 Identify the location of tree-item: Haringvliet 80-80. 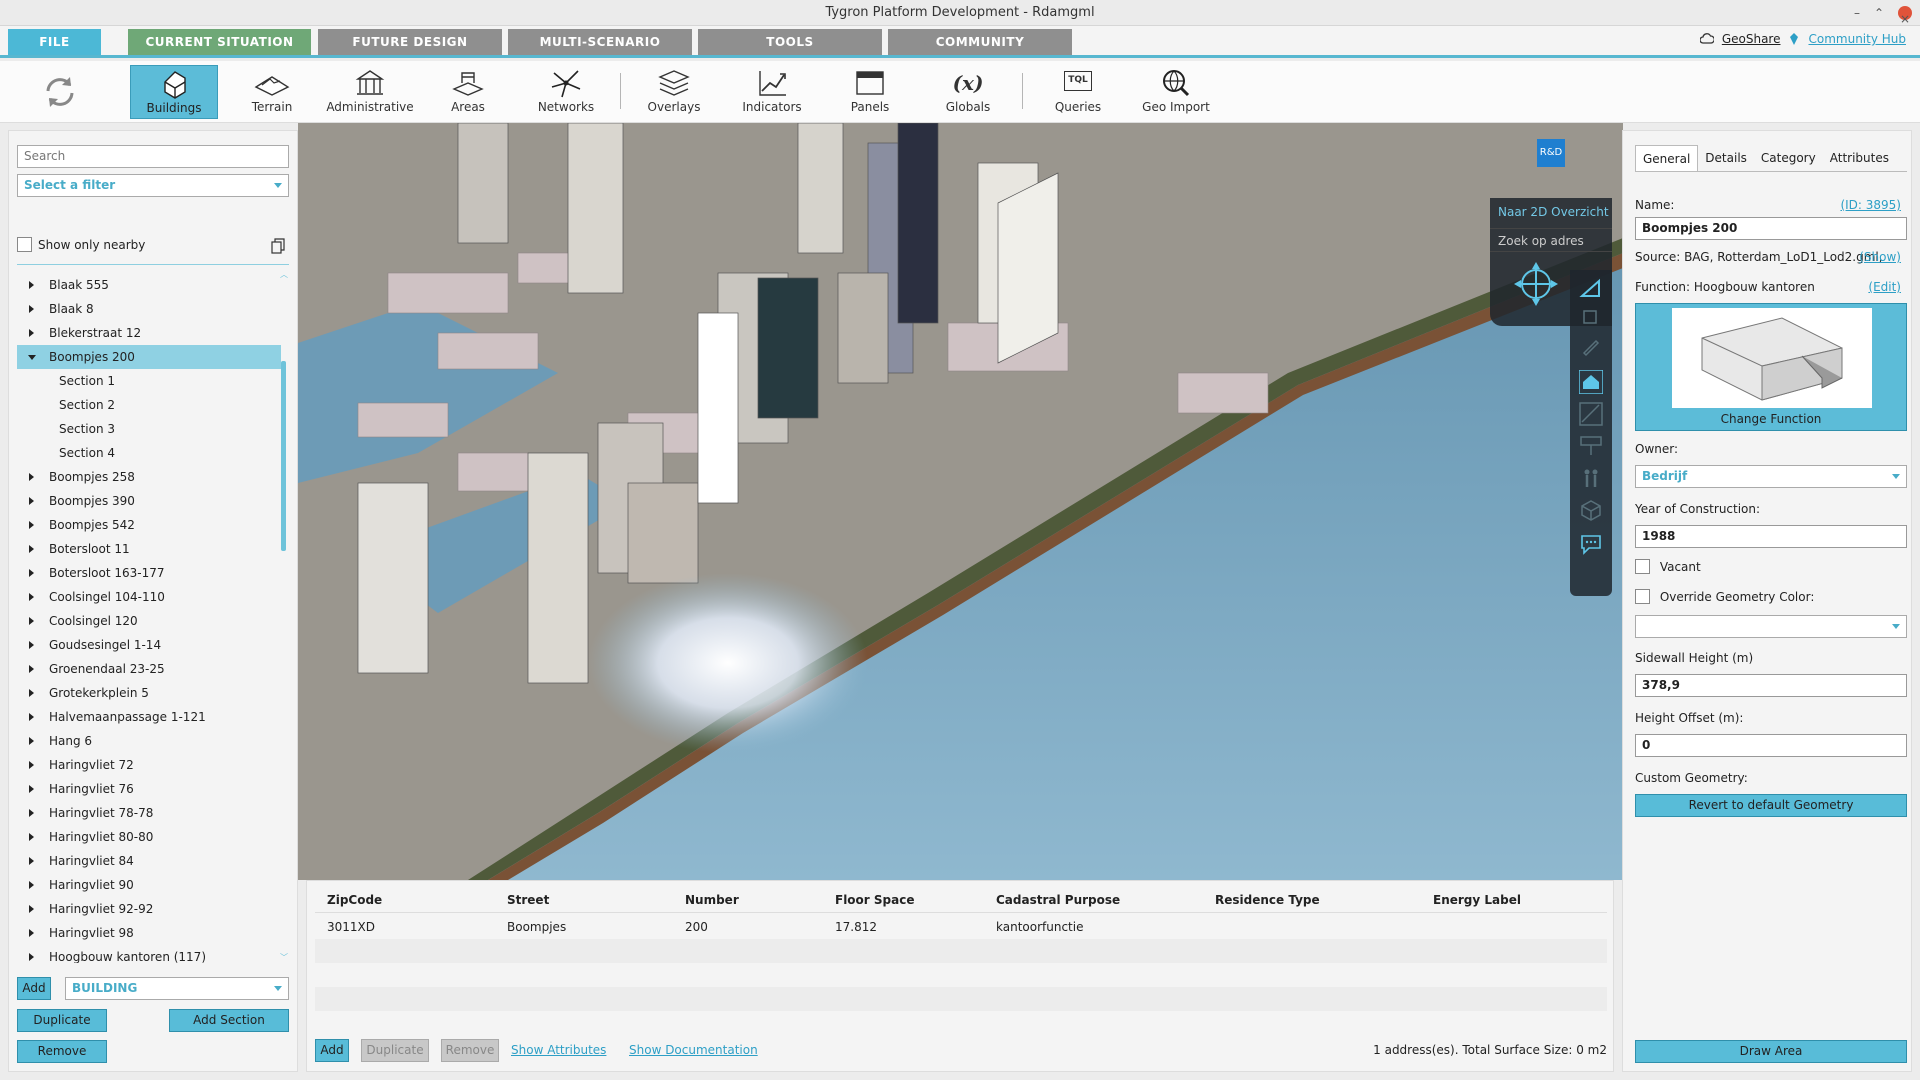
(149, 837).